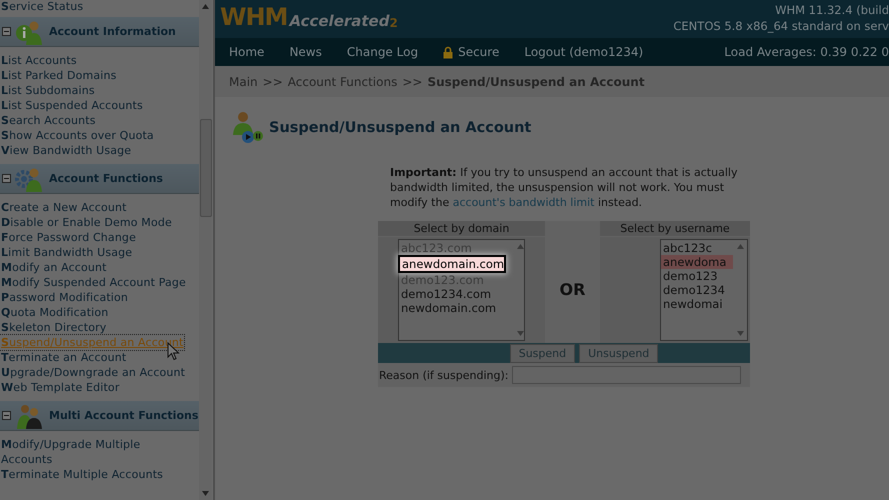  What do you see at coordinates (99, 312) in the screenshot?
I see `sidebar-link: Quota Modification` at bounding box center [99, 312].